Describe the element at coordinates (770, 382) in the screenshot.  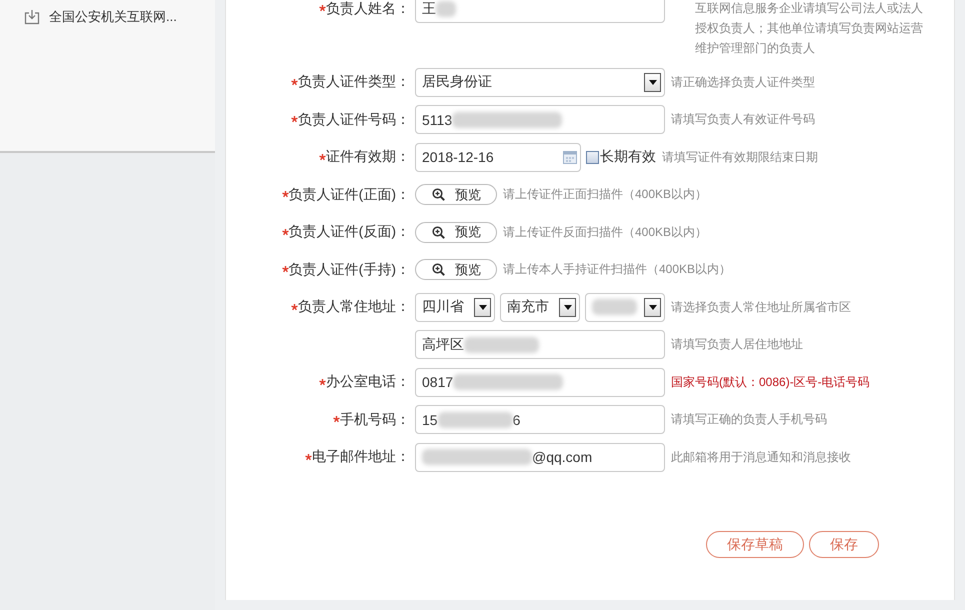
I see `format-hint: 国家号码(默认：0086)-区号-电话号码` at that location.